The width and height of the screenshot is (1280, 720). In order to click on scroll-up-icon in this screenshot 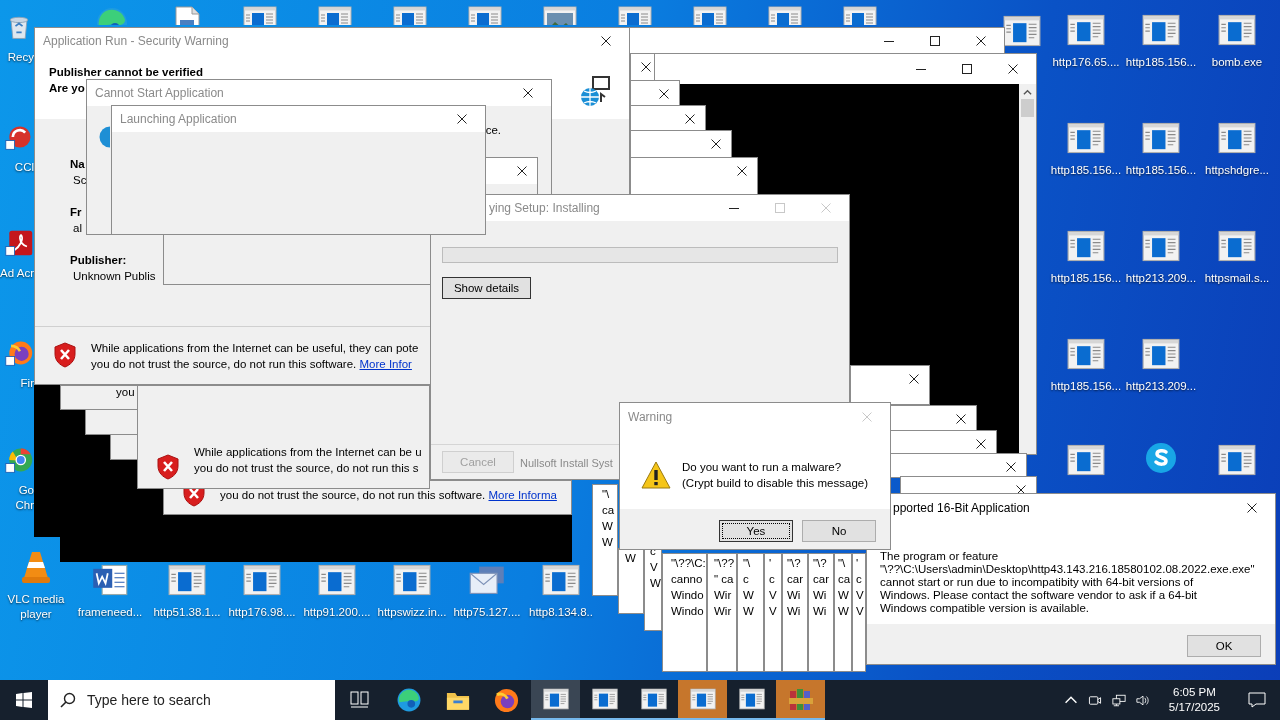, I will do `click(1027, 92)`.